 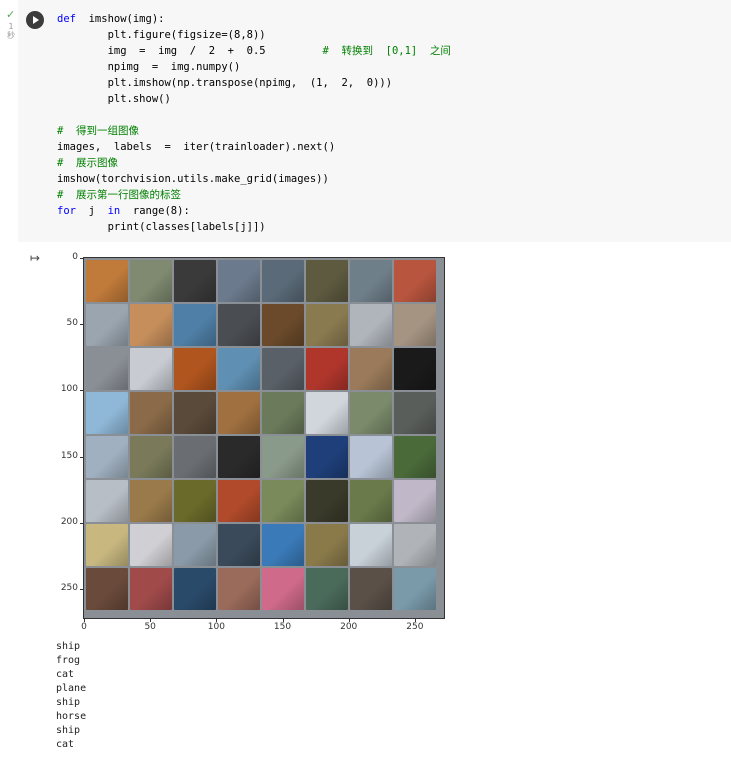 I want to click on code-keyword: for, so click(x=66, y=211).